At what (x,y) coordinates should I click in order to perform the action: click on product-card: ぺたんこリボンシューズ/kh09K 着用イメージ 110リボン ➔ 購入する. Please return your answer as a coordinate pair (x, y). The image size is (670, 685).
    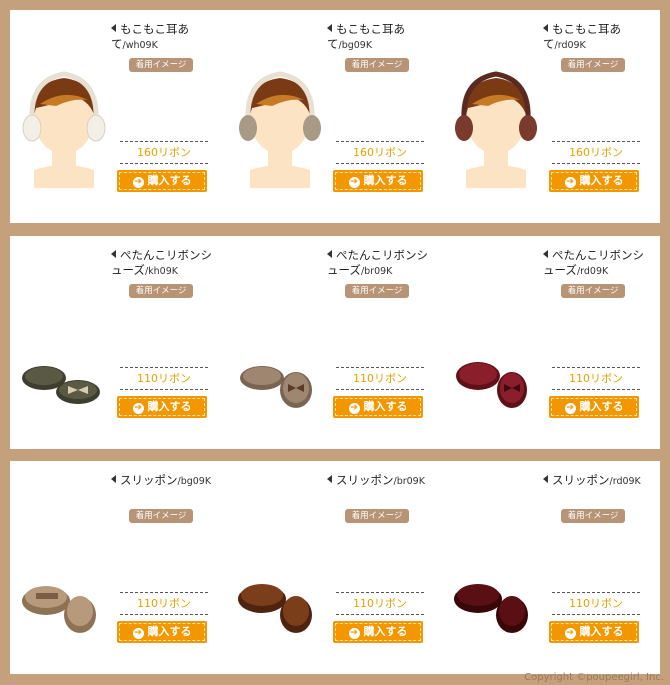
    Looking at the image, I should click on (117, 342).